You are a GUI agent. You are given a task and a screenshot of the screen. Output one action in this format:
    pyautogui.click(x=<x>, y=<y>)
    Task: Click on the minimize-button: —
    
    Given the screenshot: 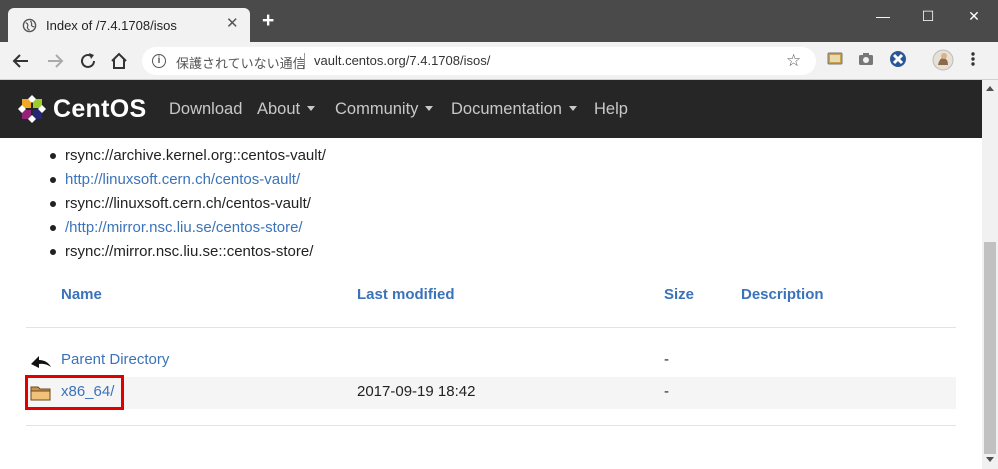 What is the action you would take?
    pyautogui.click(x=883, y=16)
    